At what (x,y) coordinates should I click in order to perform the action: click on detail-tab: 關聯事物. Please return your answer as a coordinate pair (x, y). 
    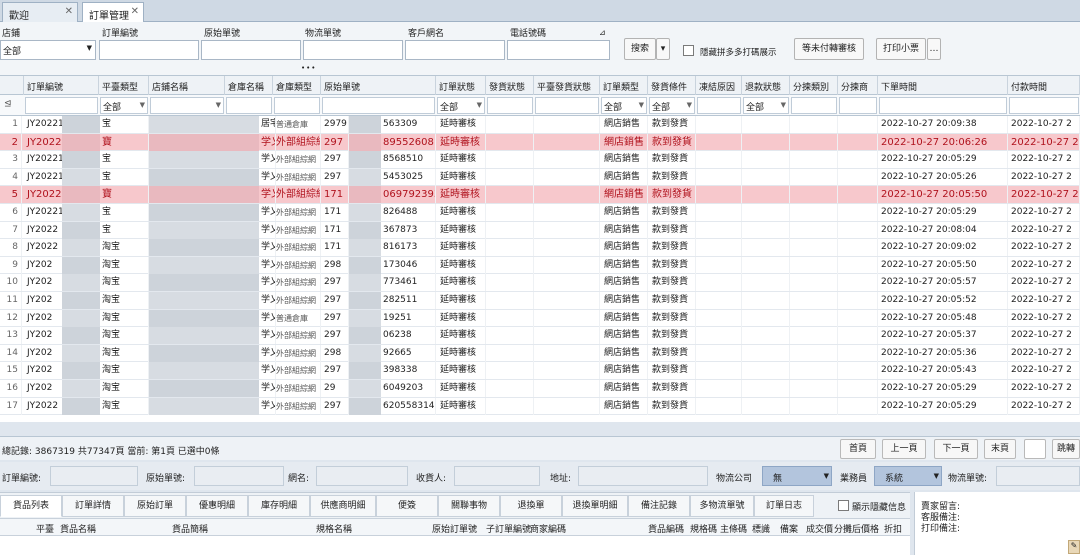
    Looking at the image, I should click on (469, 506).